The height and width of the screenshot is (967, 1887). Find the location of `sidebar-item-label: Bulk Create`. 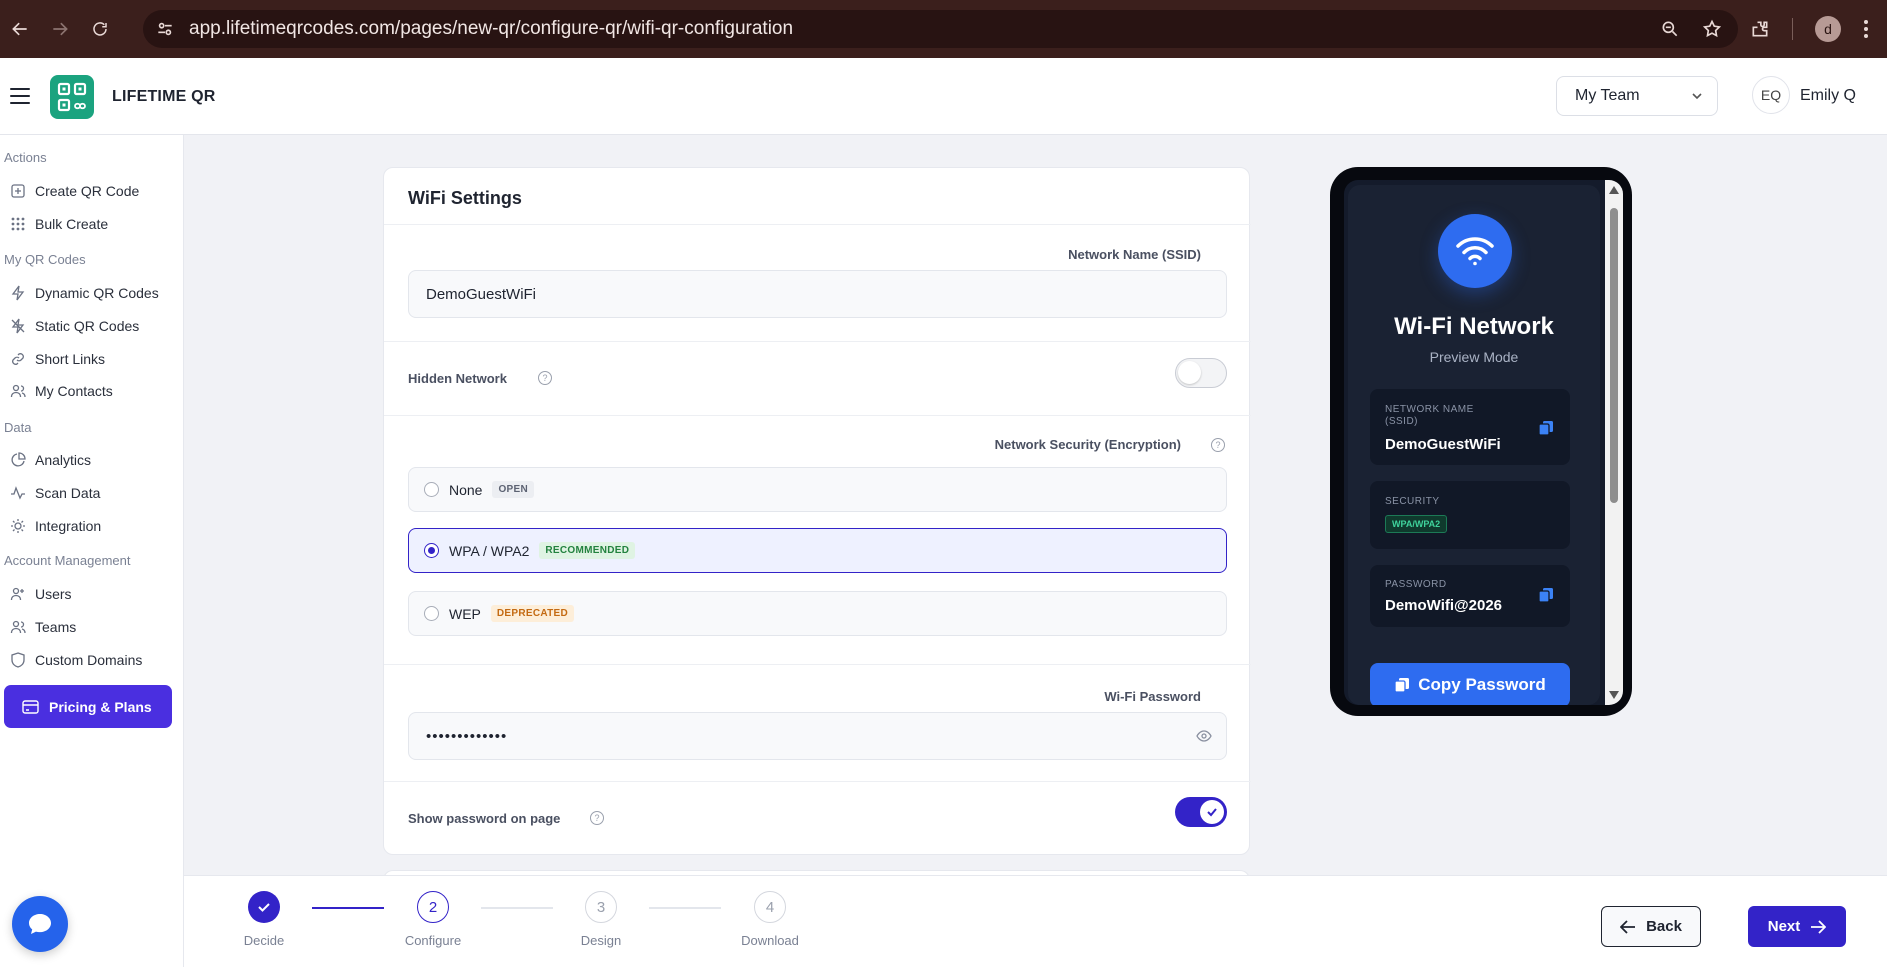

sidebar-item-label: Bulk Create is located at coordinates (72, 224).